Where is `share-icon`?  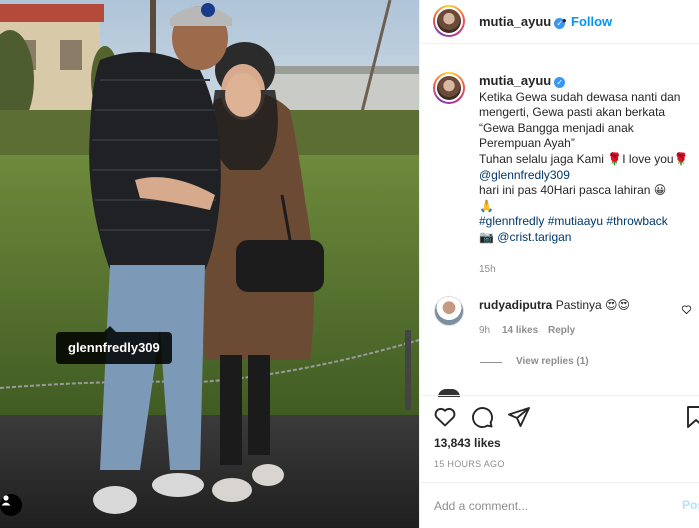 share-icon is located at coordinates (519, 417).